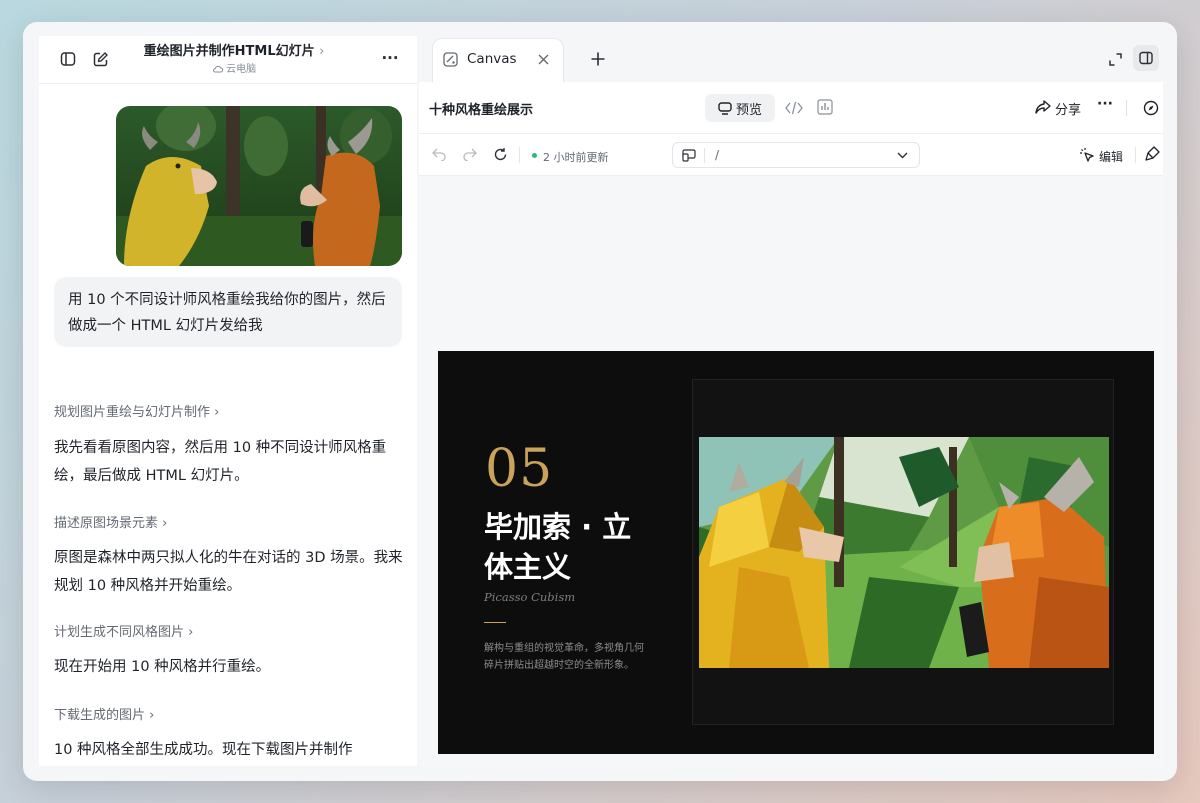  Describe the element at coordinates (100, 59) in the screenshot. I see `new-chat-icon` at that location.